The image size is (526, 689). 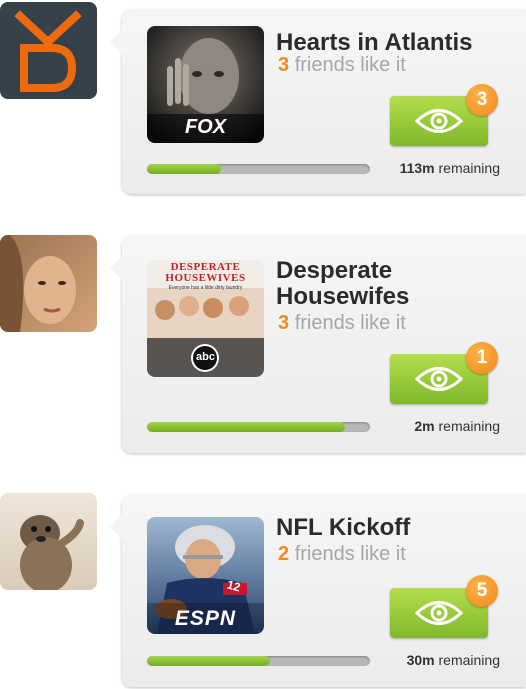 What do you see at coordinates (482, 358) in the screenshot?
I see `friends-badge: 1` at bounding box center [482, 358].